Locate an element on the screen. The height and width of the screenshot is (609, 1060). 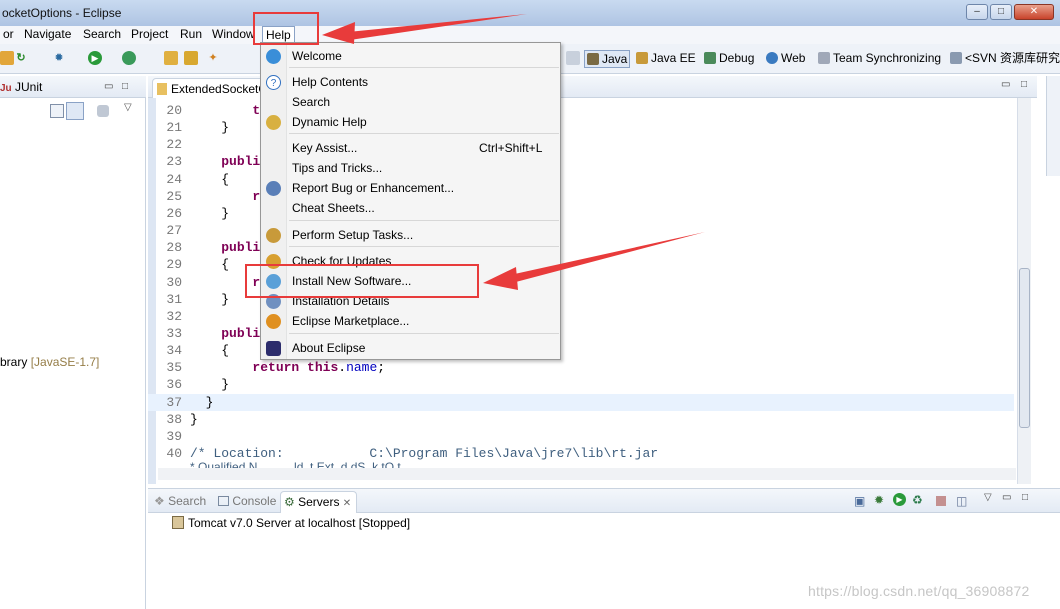
line-number: 20 is located at coordinates (174, 110).